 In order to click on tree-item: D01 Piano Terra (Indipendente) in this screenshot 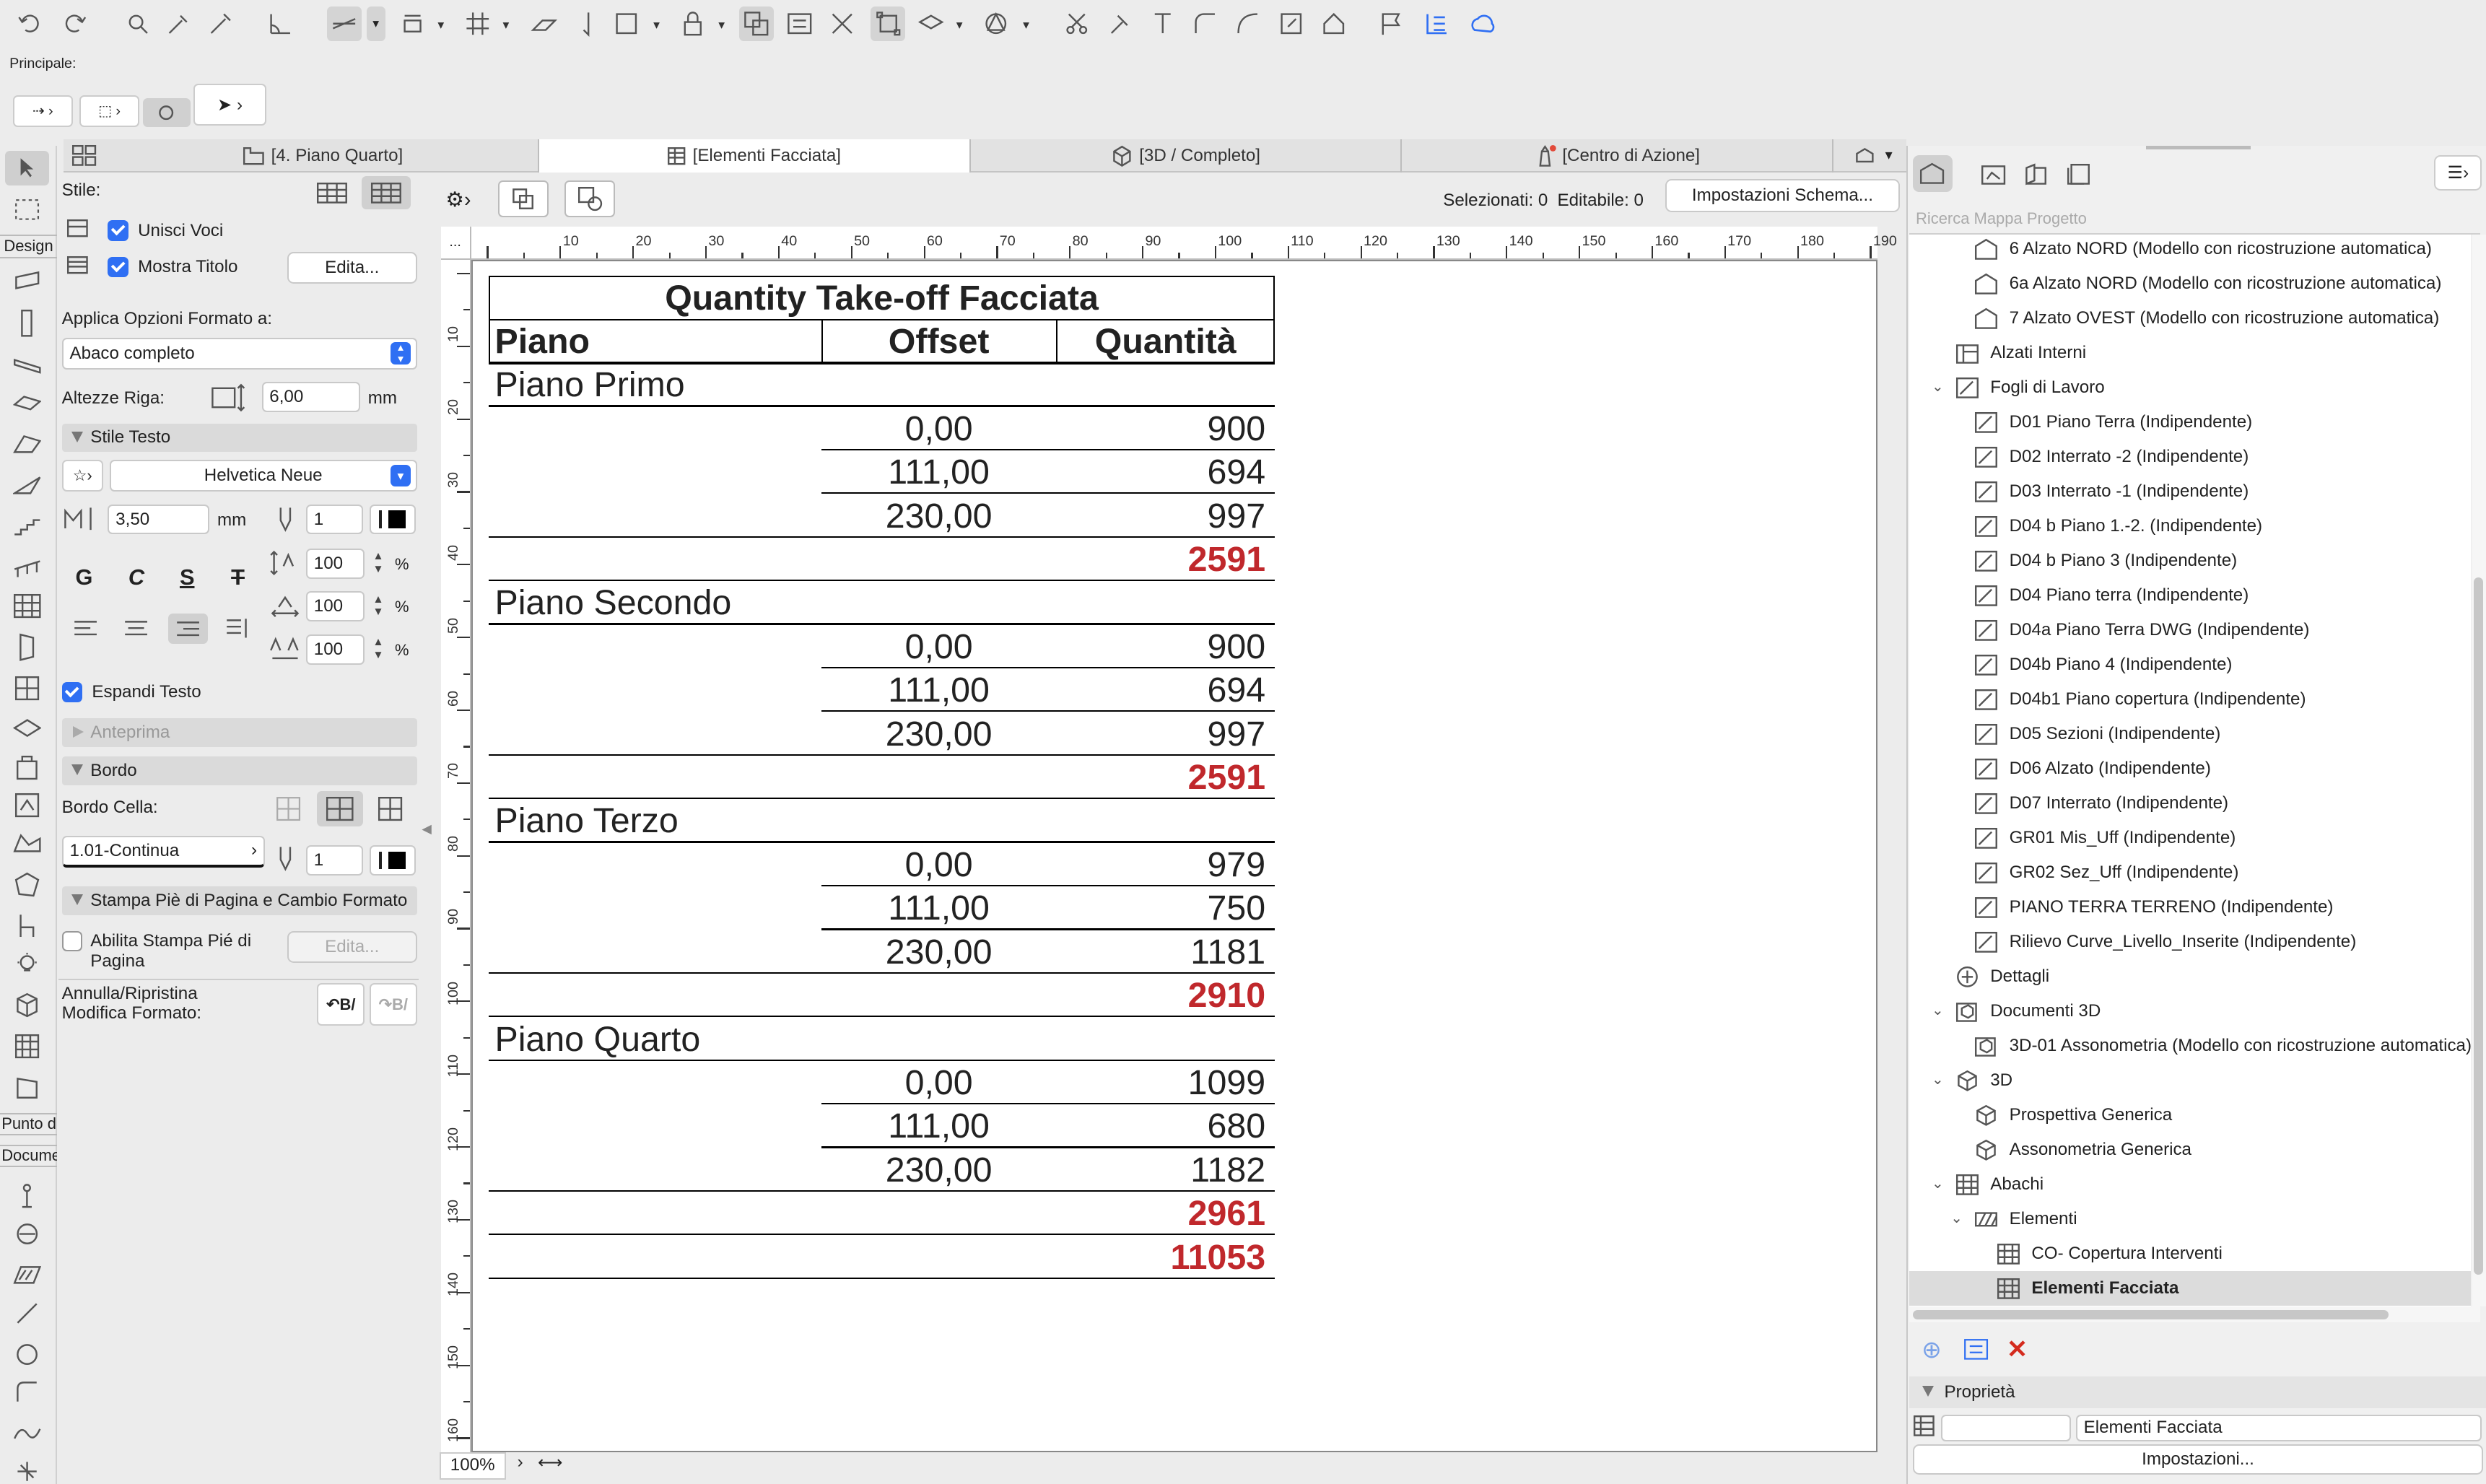, I will do `click(2190, 422)`.